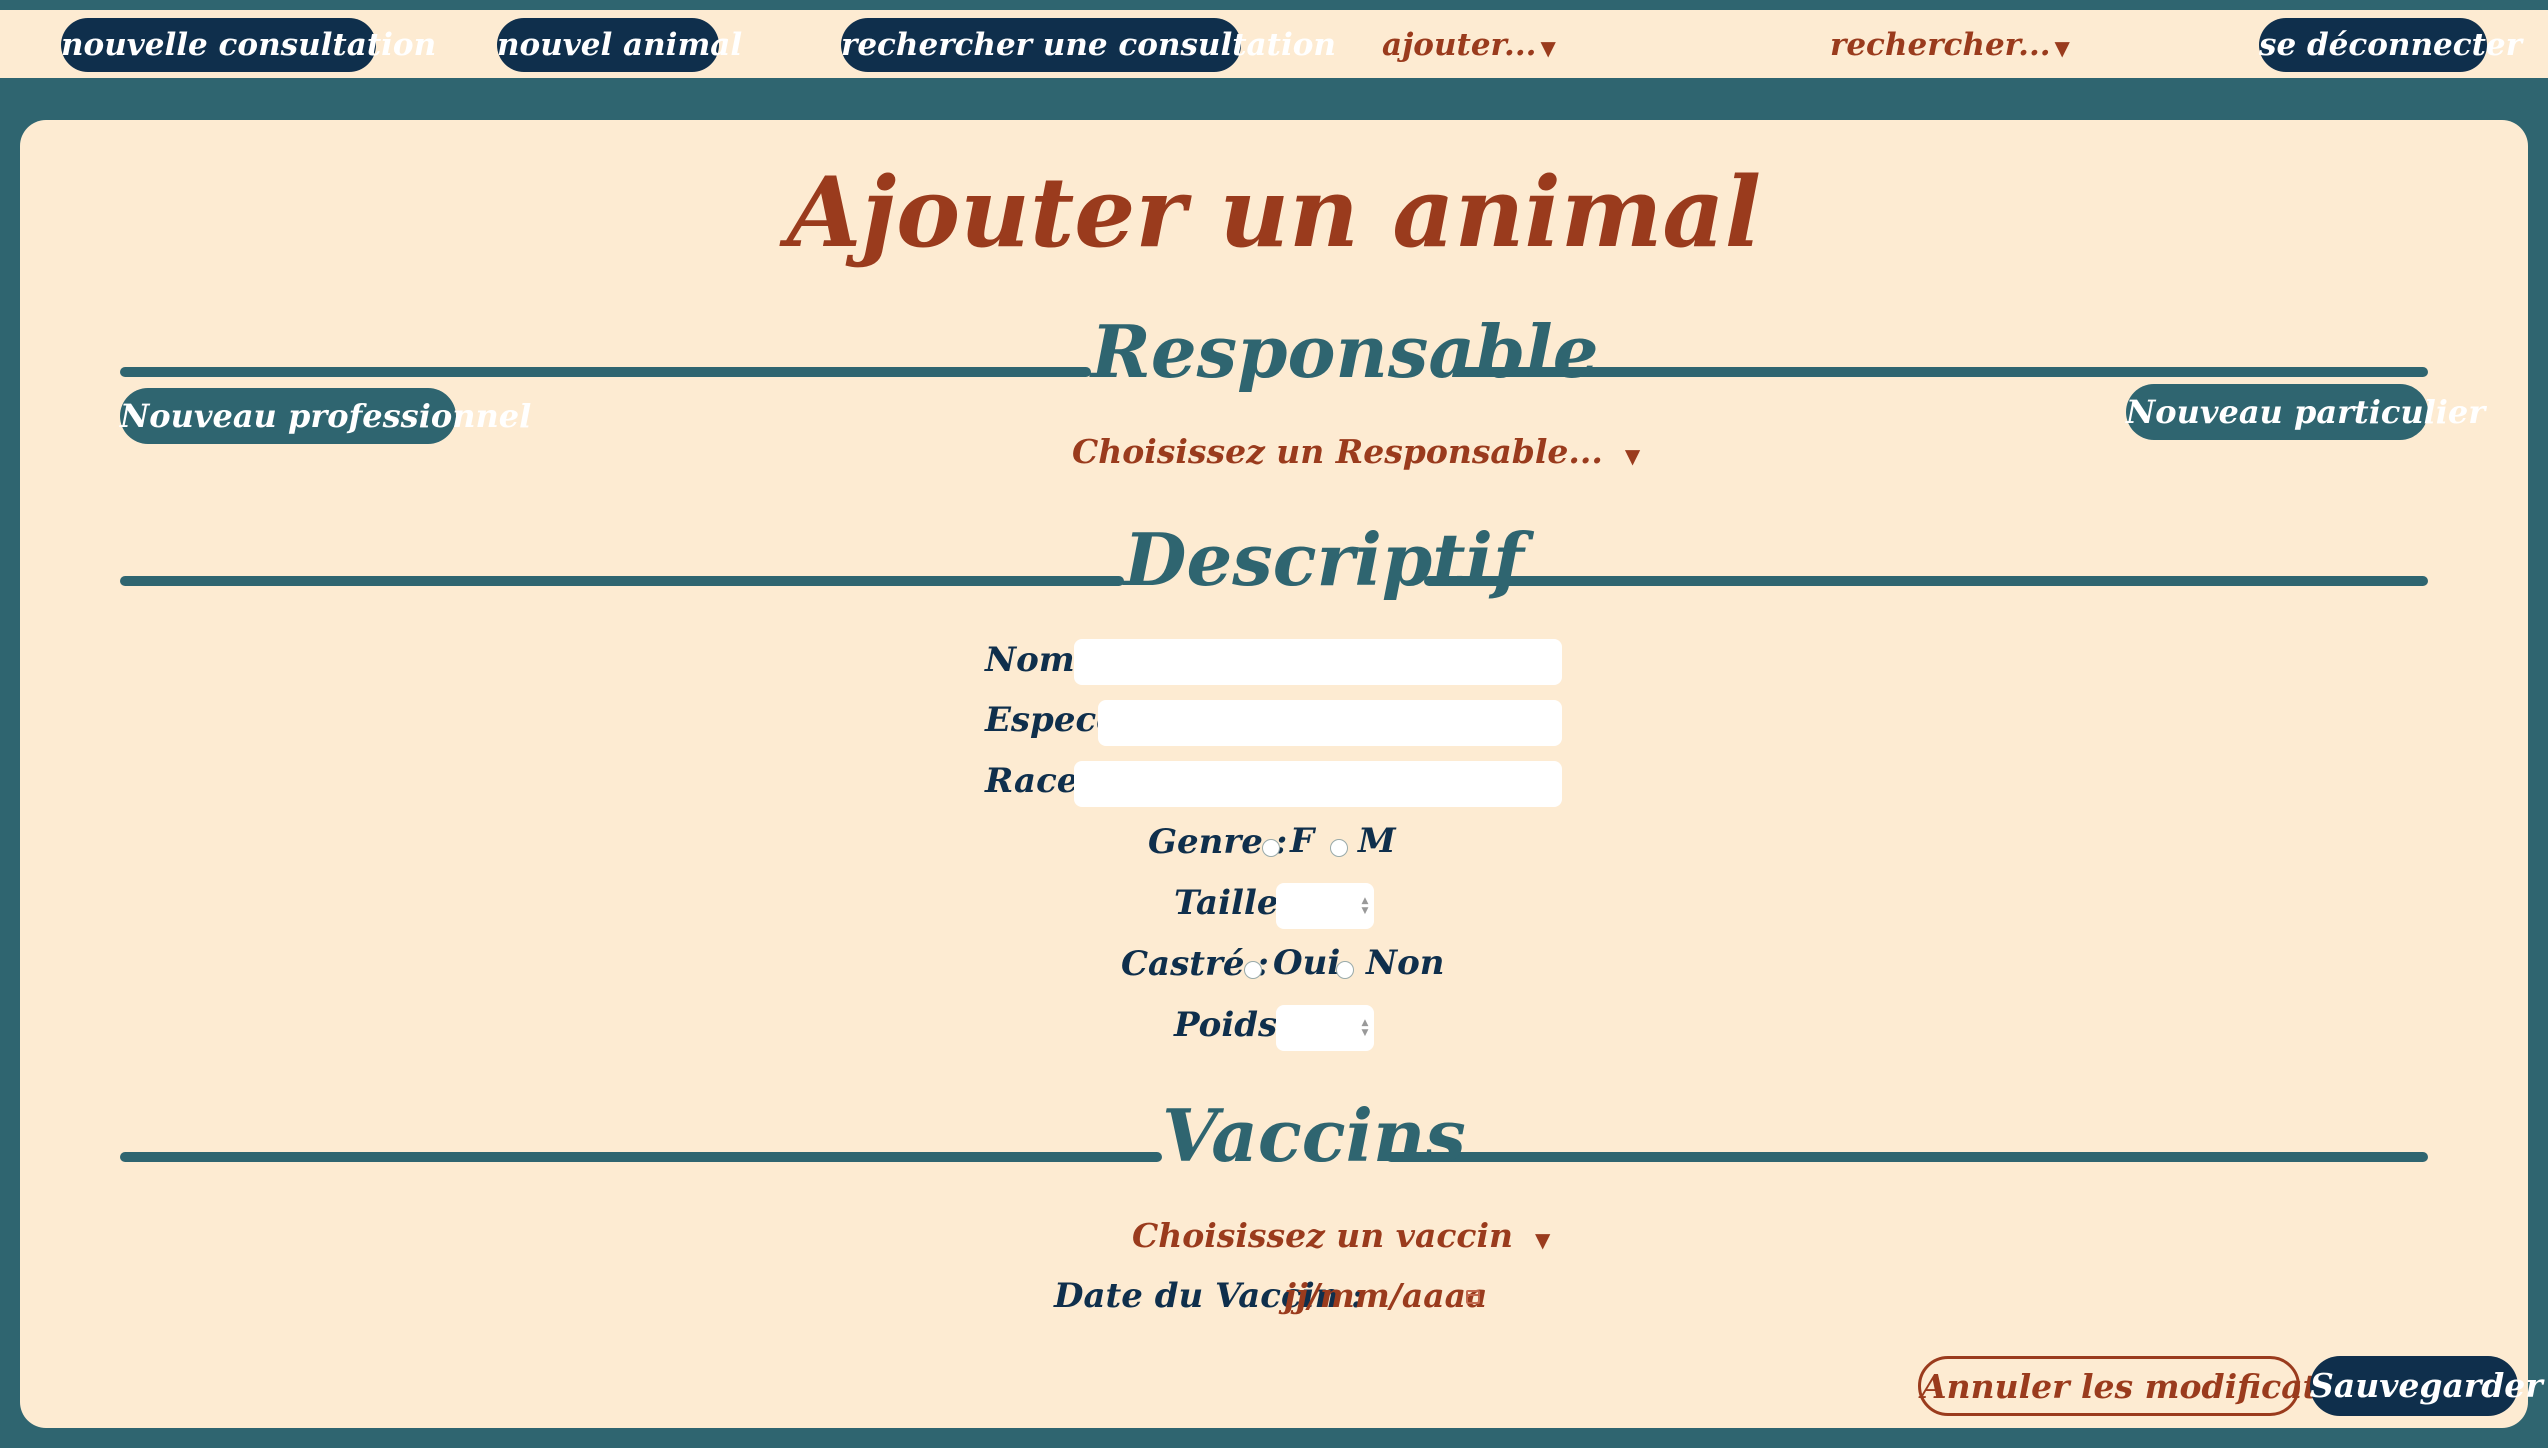 This screenshot has height=1448, width=2548. I want to click on new-private-owner-button: Nouveau particulier, so click(2305, 412).